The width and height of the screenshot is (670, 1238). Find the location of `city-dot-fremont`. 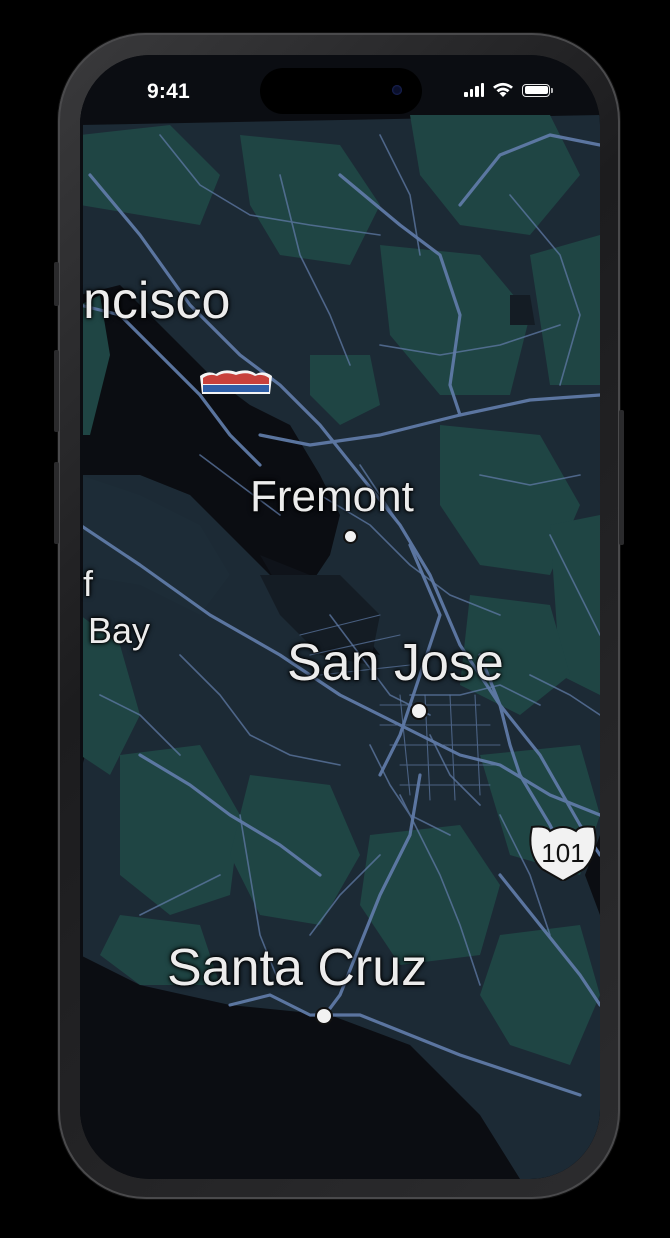

city-dot-fremont is located at coordinates (350, 536).